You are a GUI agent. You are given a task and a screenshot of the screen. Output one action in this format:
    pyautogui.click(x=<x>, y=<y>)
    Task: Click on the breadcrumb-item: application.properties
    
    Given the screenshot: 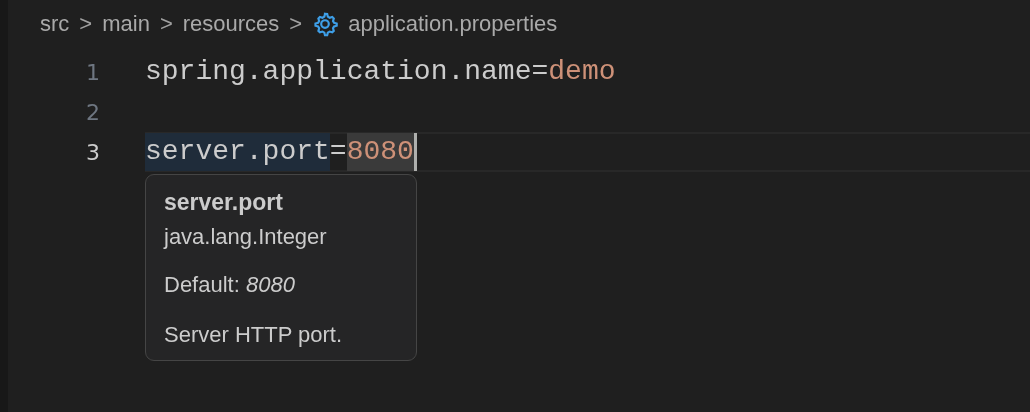 What is the action you would take?
    pyautogui.click(x=453, y=24)
    